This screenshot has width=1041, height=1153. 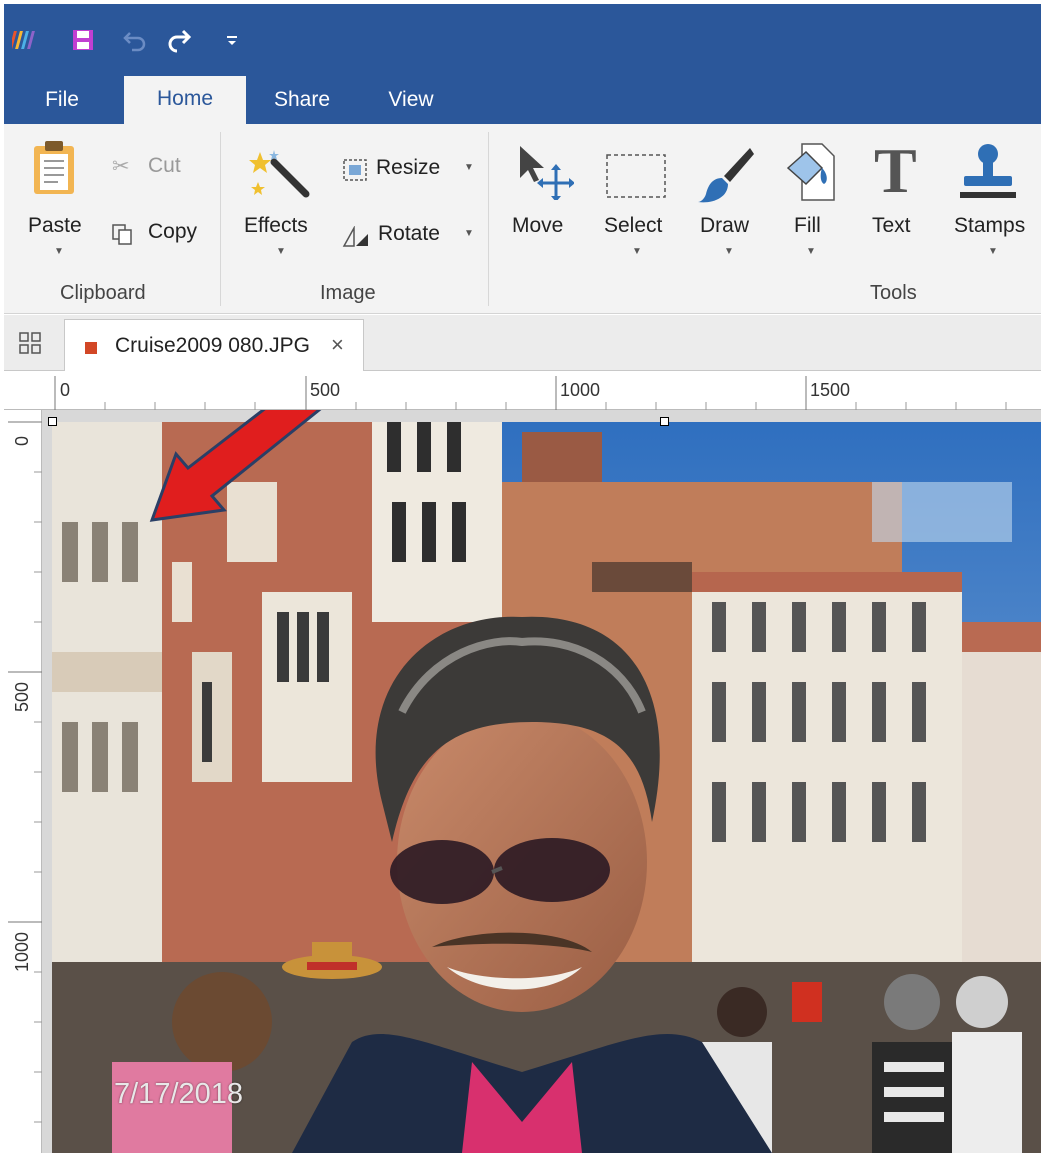 I want to click on cut-button: ✂ Cut, so click(x=158, y=168).